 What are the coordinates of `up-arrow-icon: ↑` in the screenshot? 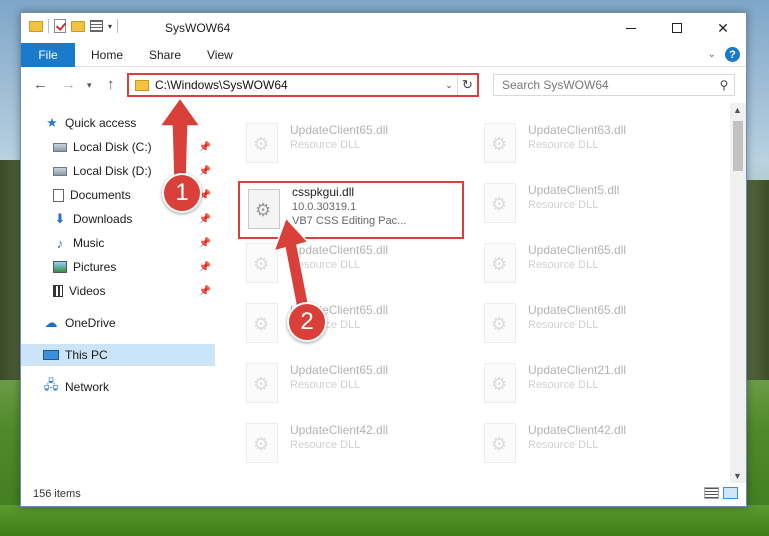 It's located at (111, 84).